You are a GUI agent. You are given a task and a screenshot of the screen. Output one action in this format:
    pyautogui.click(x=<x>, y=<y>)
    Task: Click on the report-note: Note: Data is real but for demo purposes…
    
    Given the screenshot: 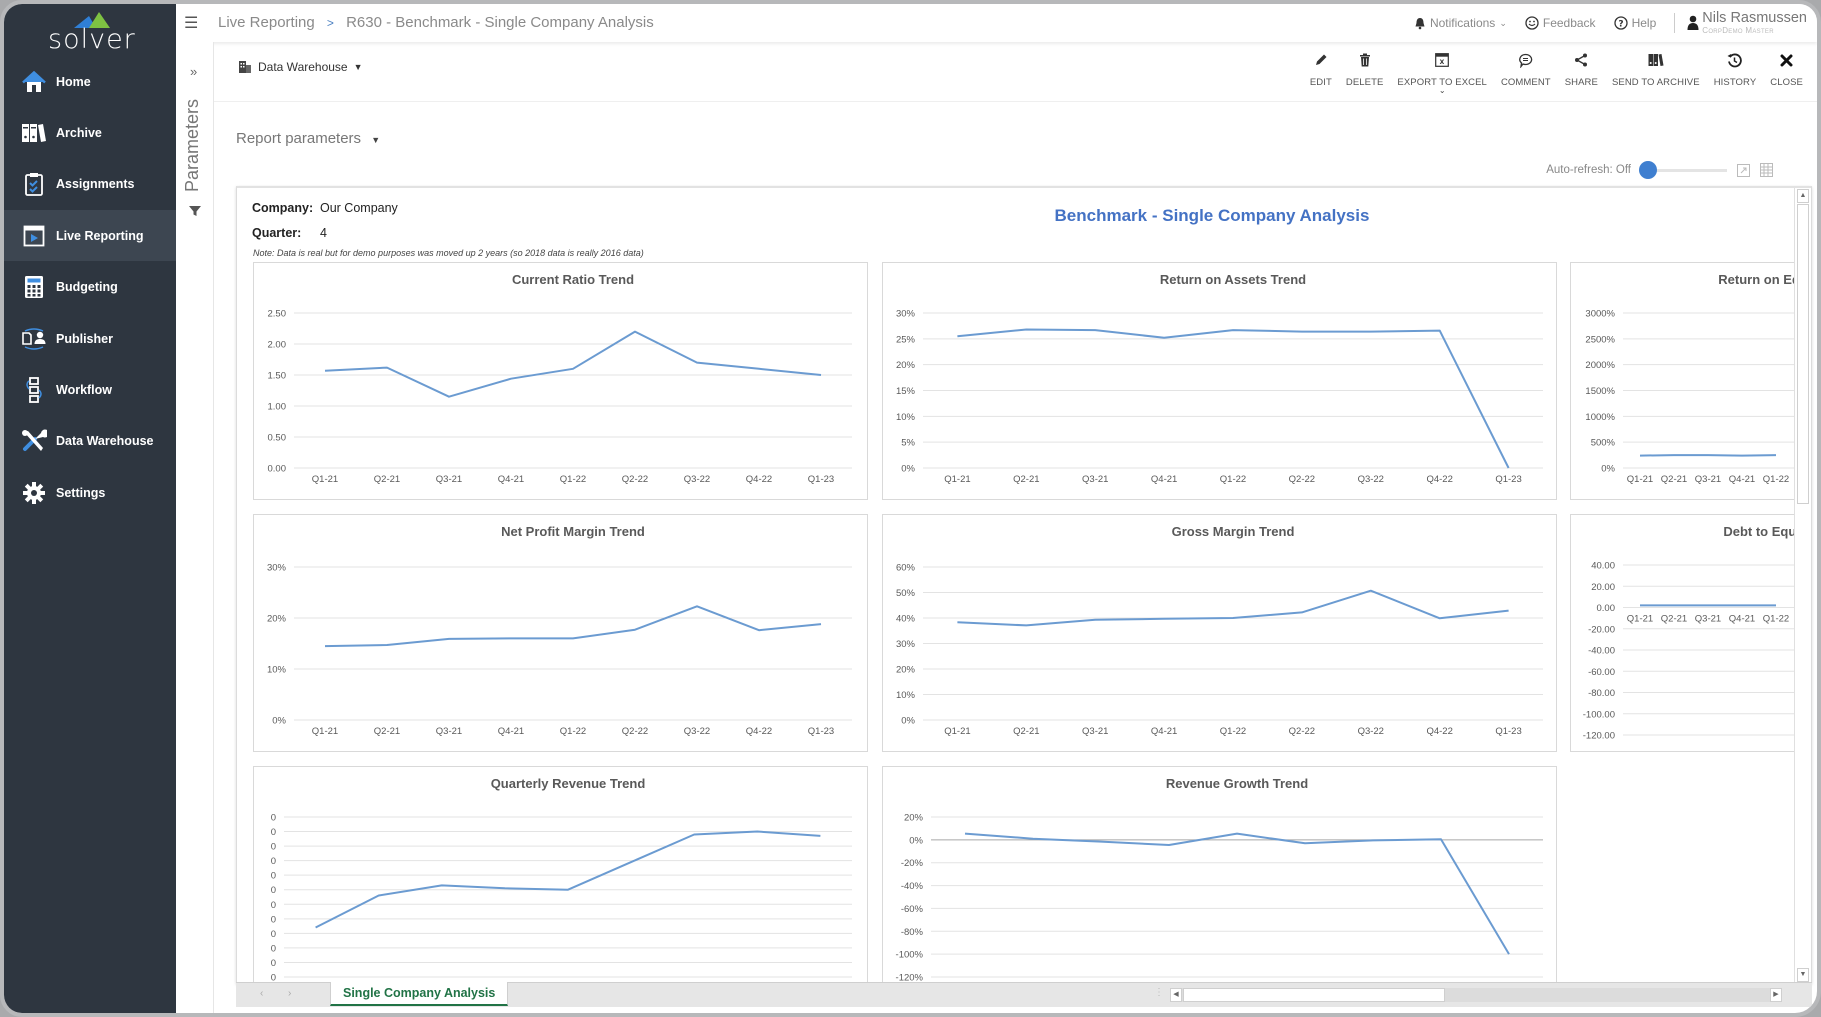 What is the action you would take?
    pyautogui.click(x=448, y=253)
    